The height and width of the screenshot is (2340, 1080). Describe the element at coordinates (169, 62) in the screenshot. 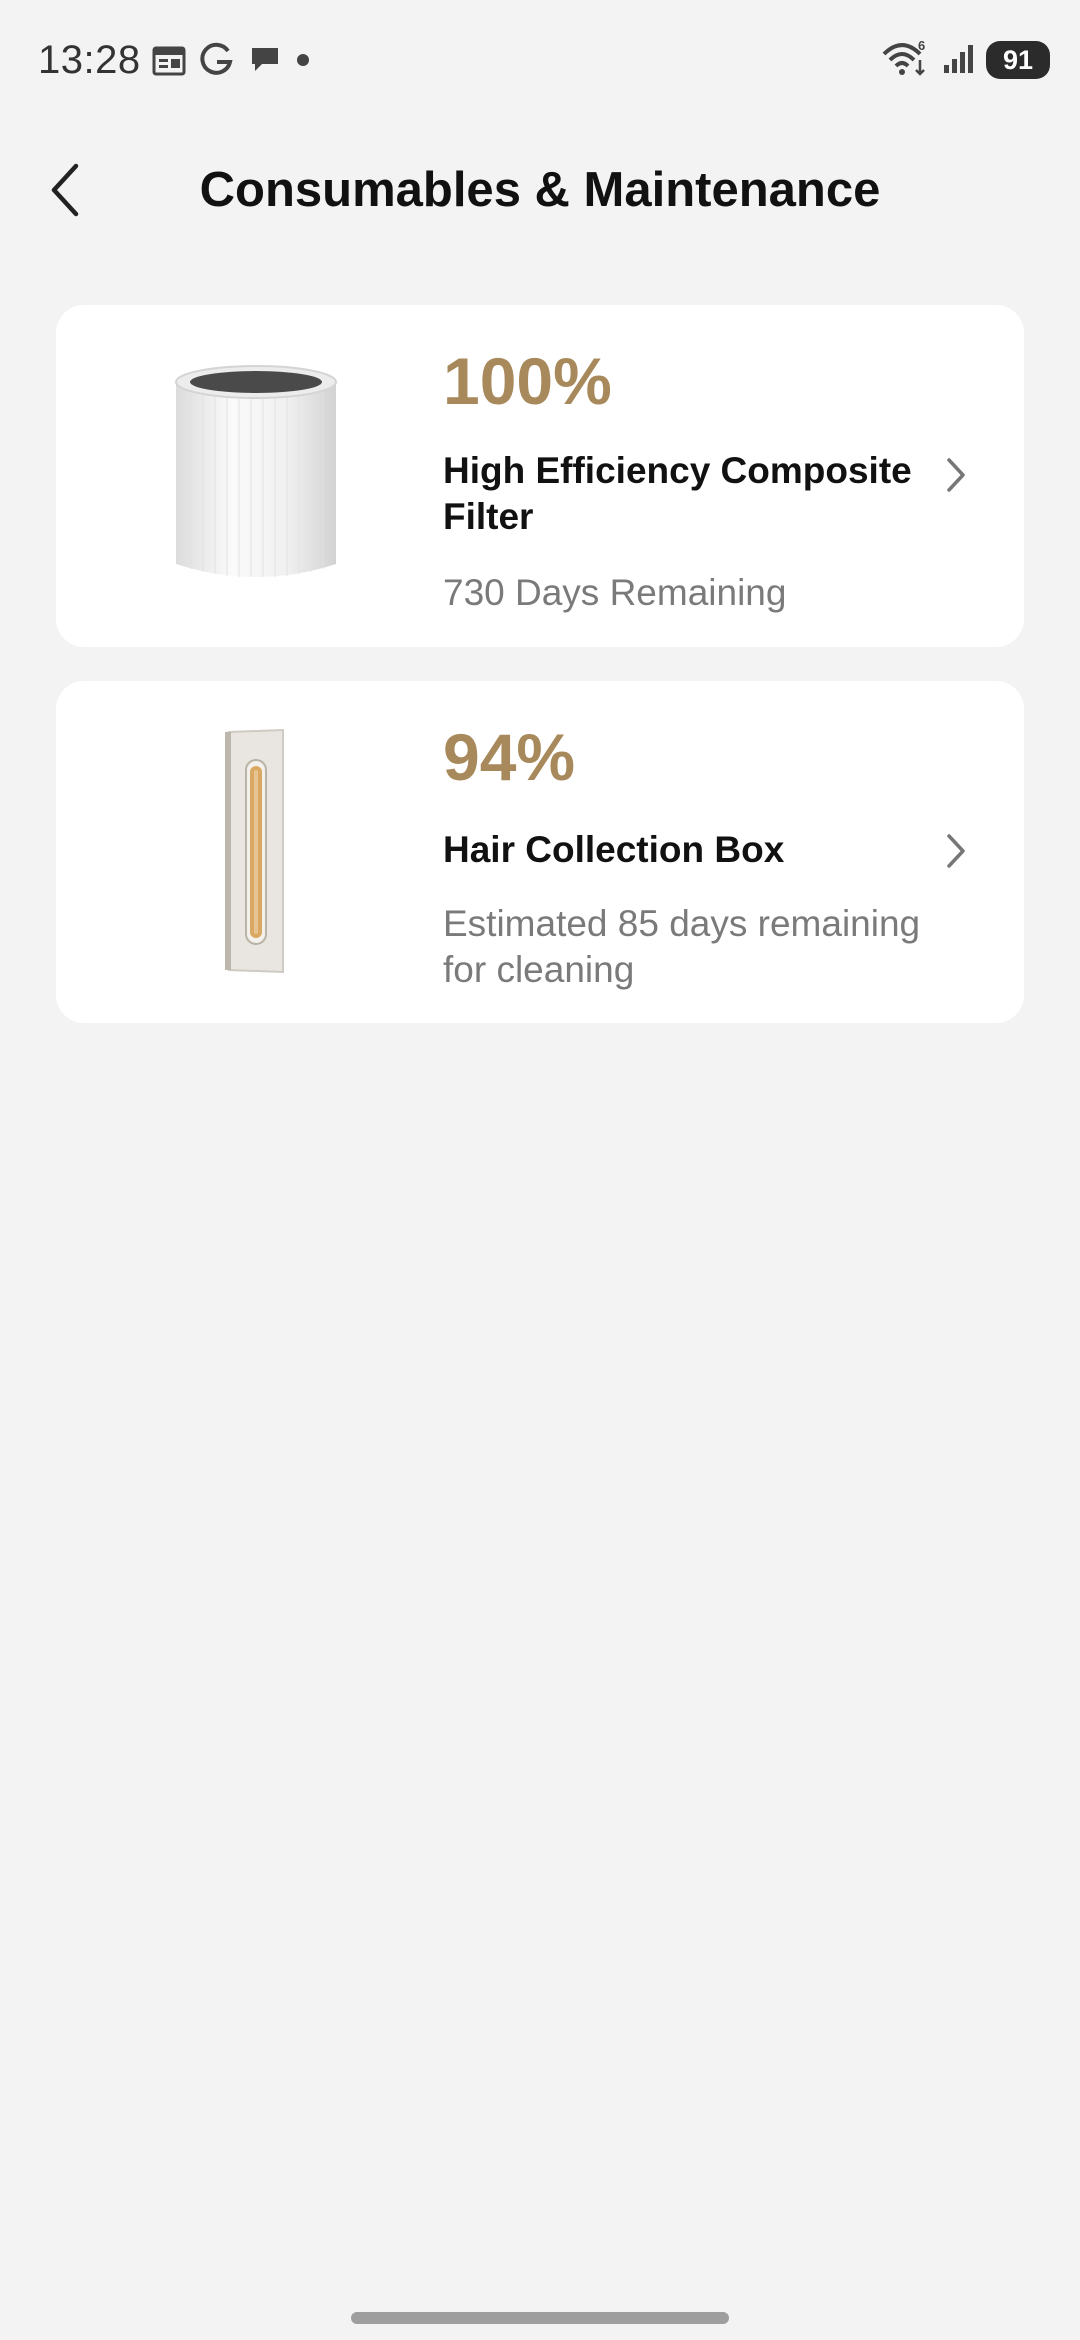

I see `calendar-icon` at that location.